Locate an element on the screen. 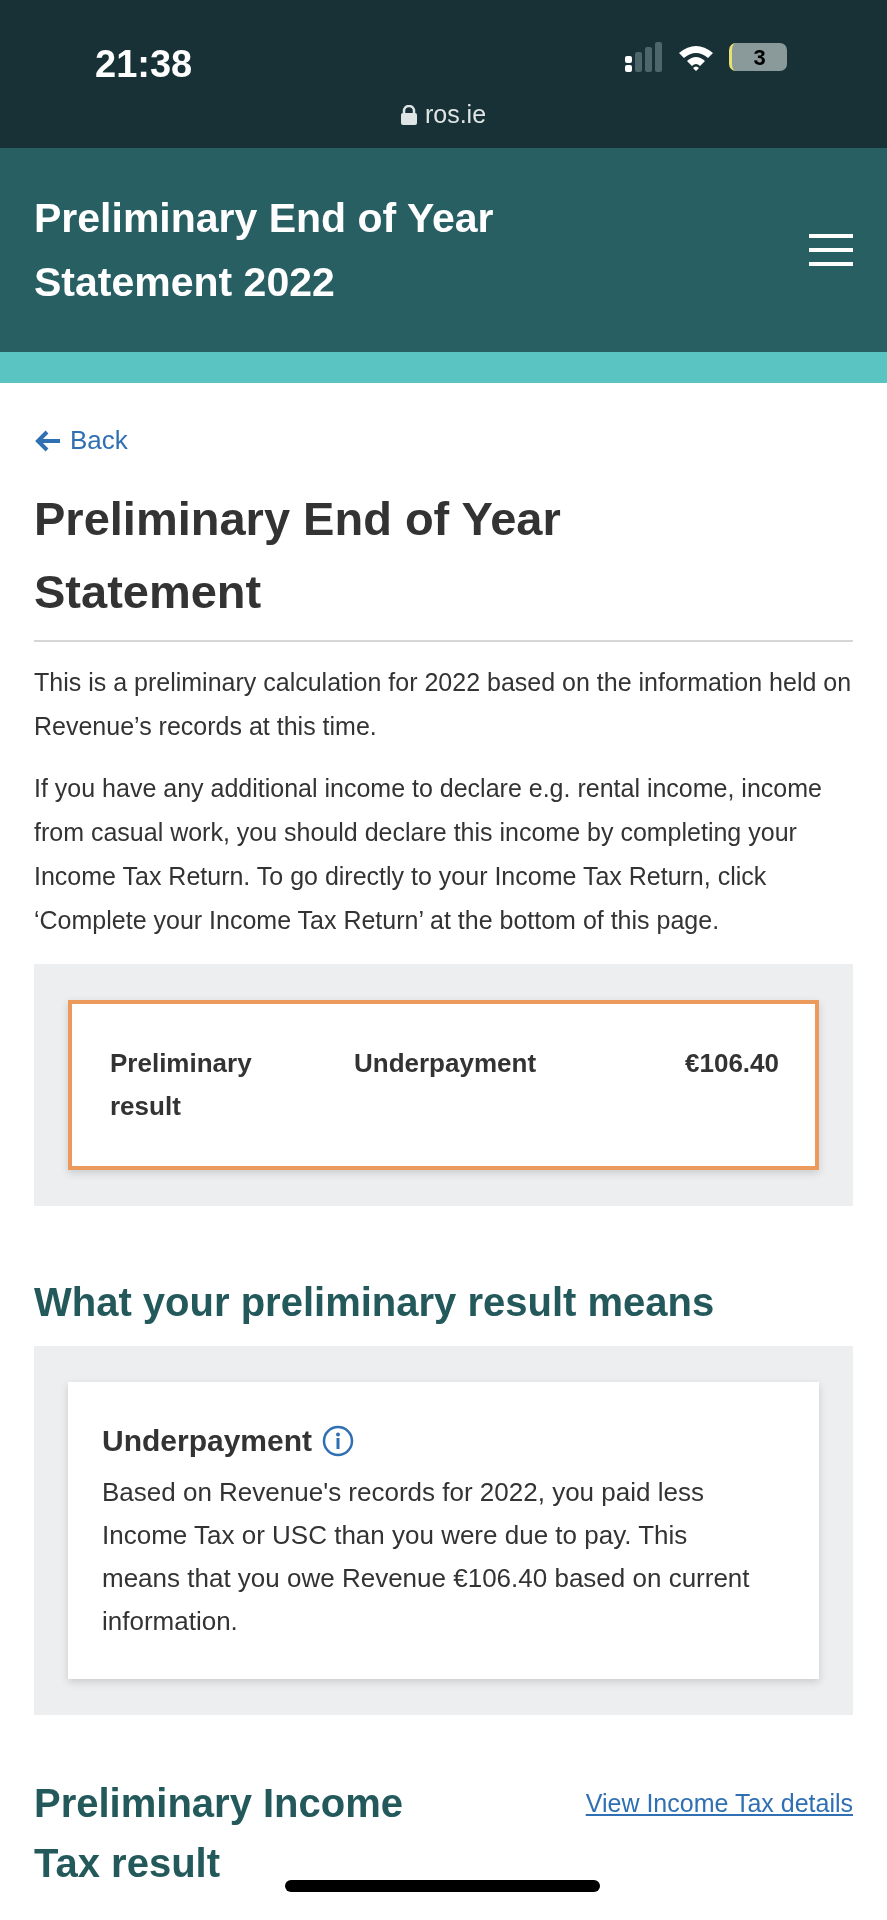  card-title: Underpayment is located at coordinates (207, 1441).